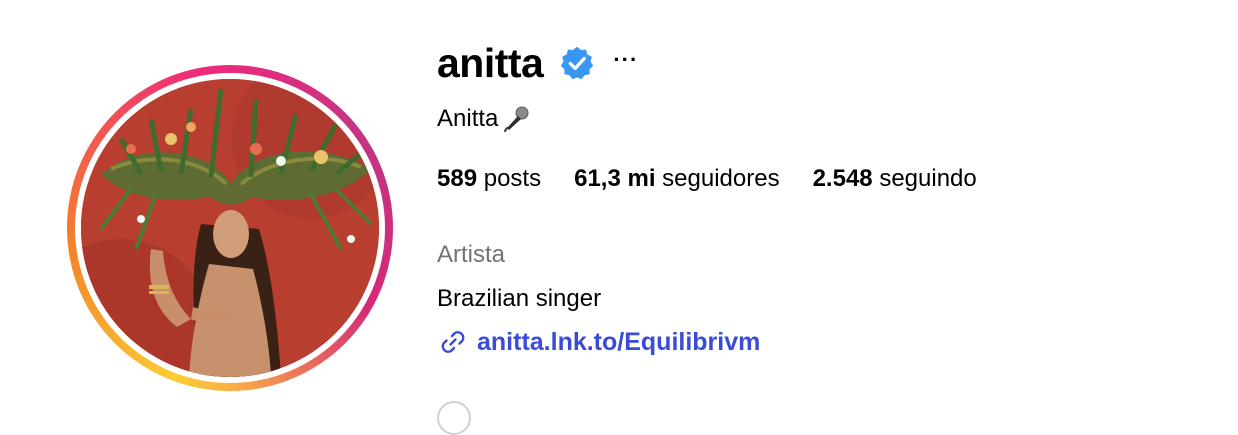 The image size is (1238, 435). What do you see at coordinates (471, 254) in the screenshot?
I see `profile-category: Artista` at bounding box center [471, 254].